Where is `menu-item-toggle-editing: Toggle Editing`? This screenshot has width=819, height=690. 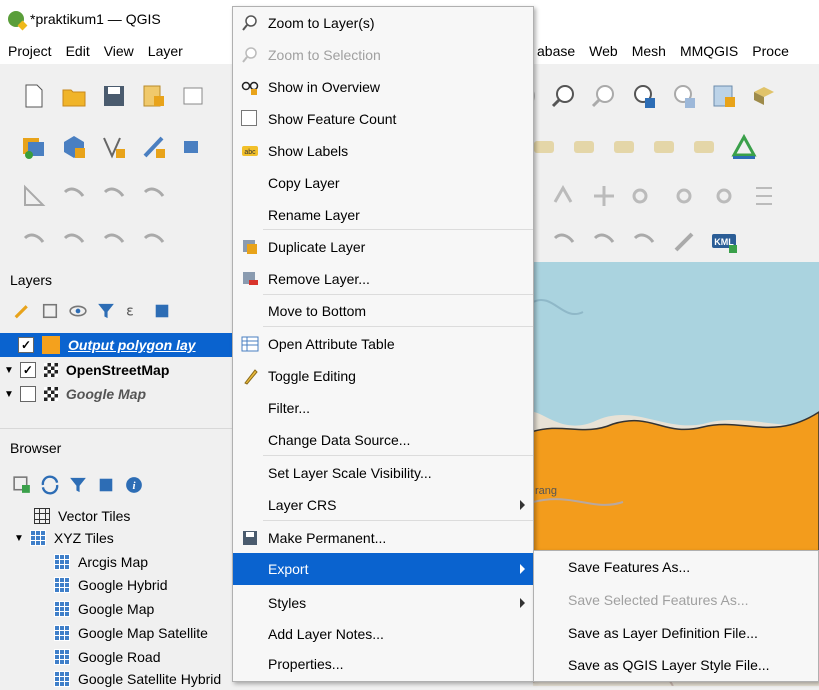
menu-item-toggle-editing: Toggle Editing is located at coordinates (383, 376).